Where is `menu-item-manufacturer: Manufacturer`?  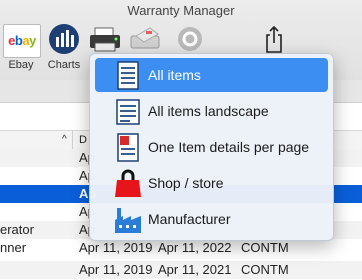 menu-item-manufacturer: Manufacturer is located at coordinates (211, 219).